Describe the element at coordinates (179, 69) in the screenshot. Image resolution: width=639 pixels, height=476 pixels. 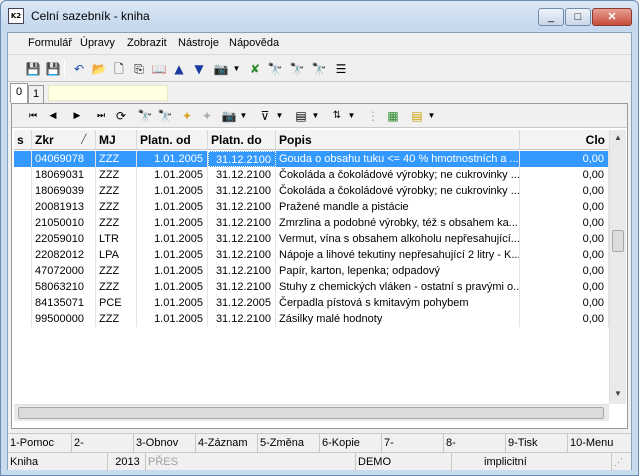
I see `move-up-icon: ▲` at that location.